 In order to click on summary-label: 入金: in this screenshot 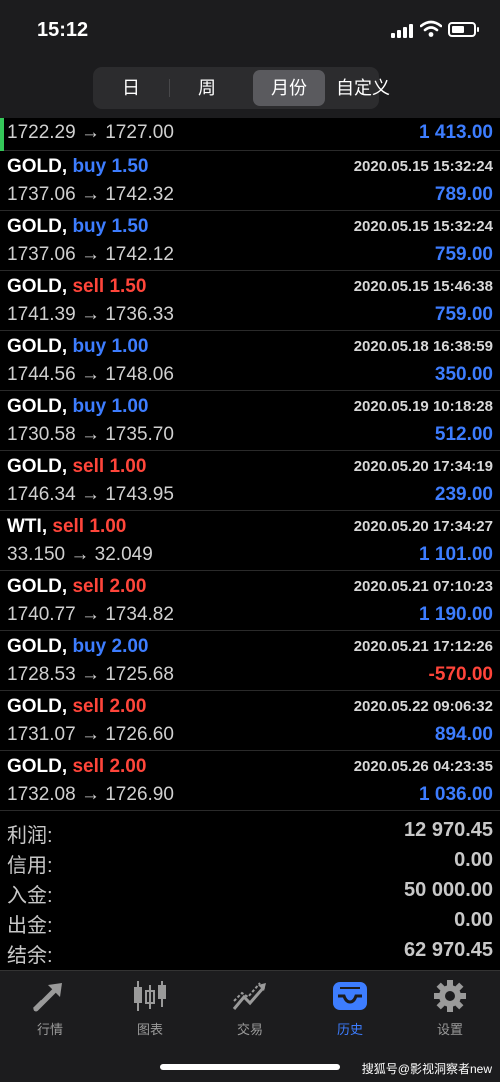, I will do `click(30, 896)`.